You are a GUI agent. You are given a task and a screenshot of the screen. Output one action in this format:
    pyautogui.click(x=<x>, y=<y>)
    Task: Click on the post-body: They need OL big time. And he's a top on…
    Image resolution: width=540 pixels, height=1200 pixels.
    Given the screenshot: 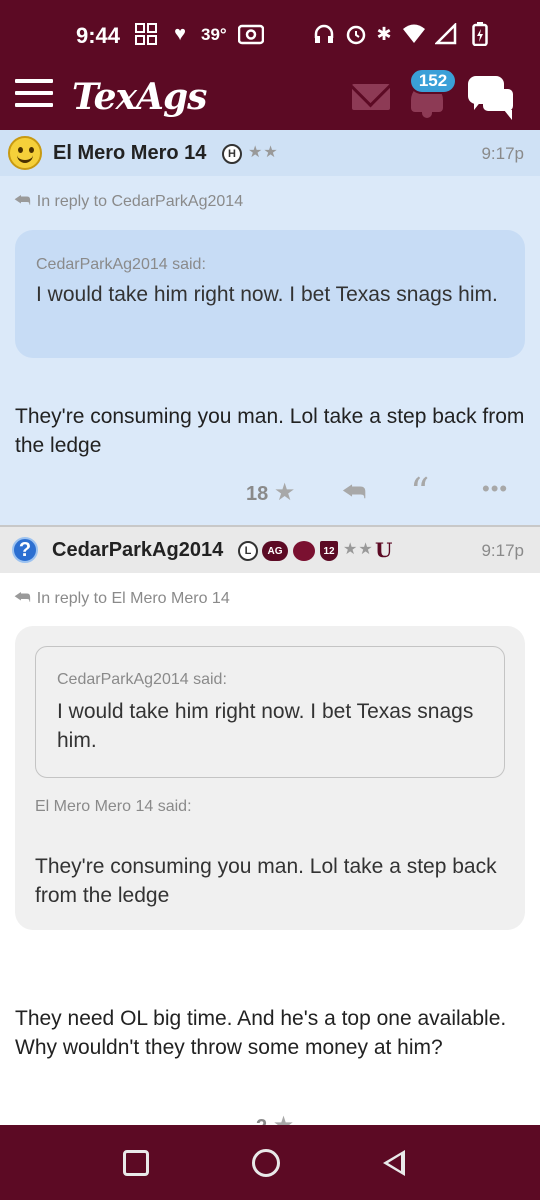 What is the action you would take?
    pyautogui.click(x=261, y=1033)
    